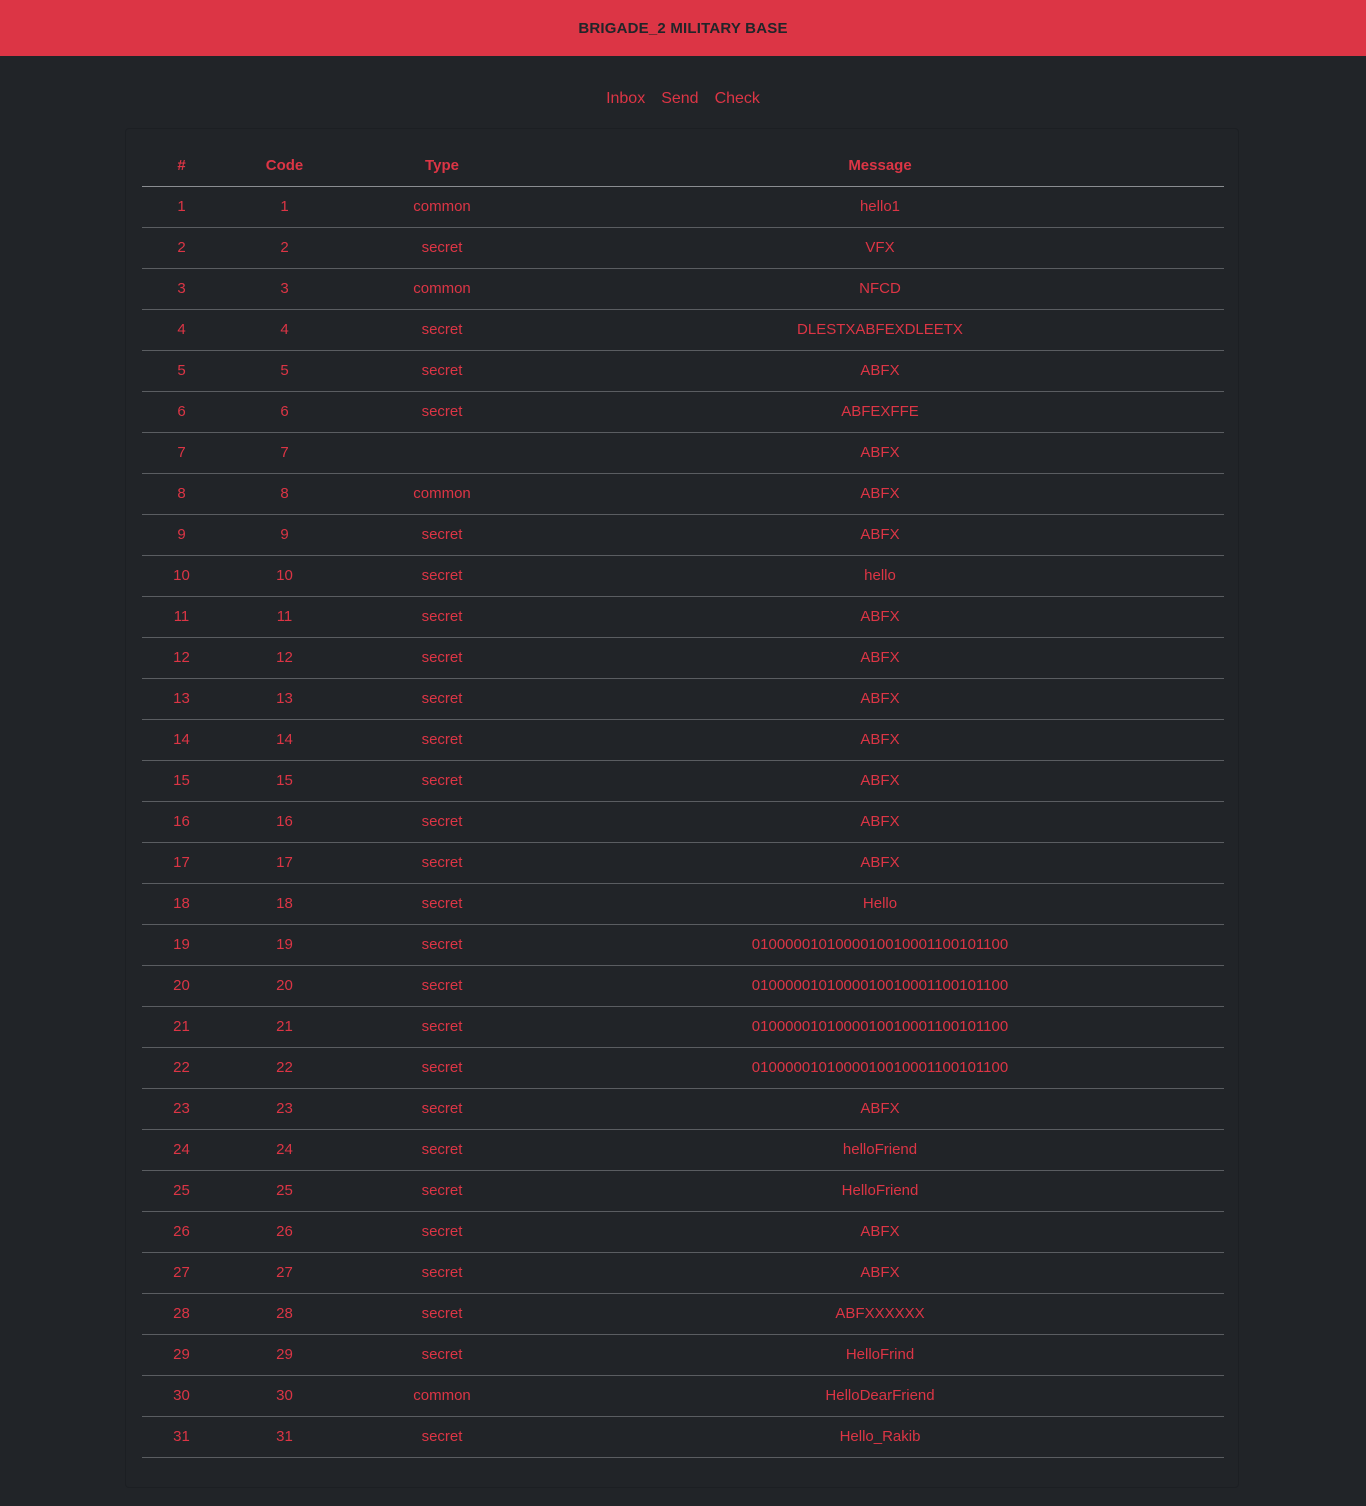  I want to click on cell-code: 17, so click(284, 863).